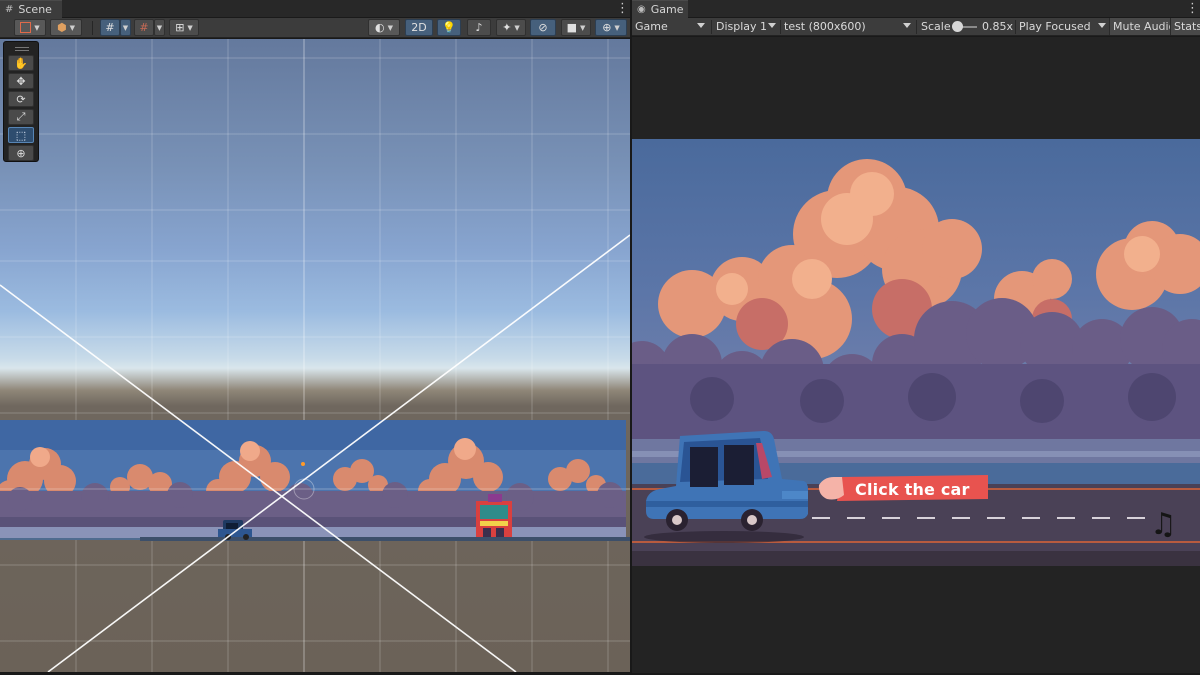 The width and height of the screenshot is (1200, 675). I want to click on pointing-hand-icon, so click(831, 488).